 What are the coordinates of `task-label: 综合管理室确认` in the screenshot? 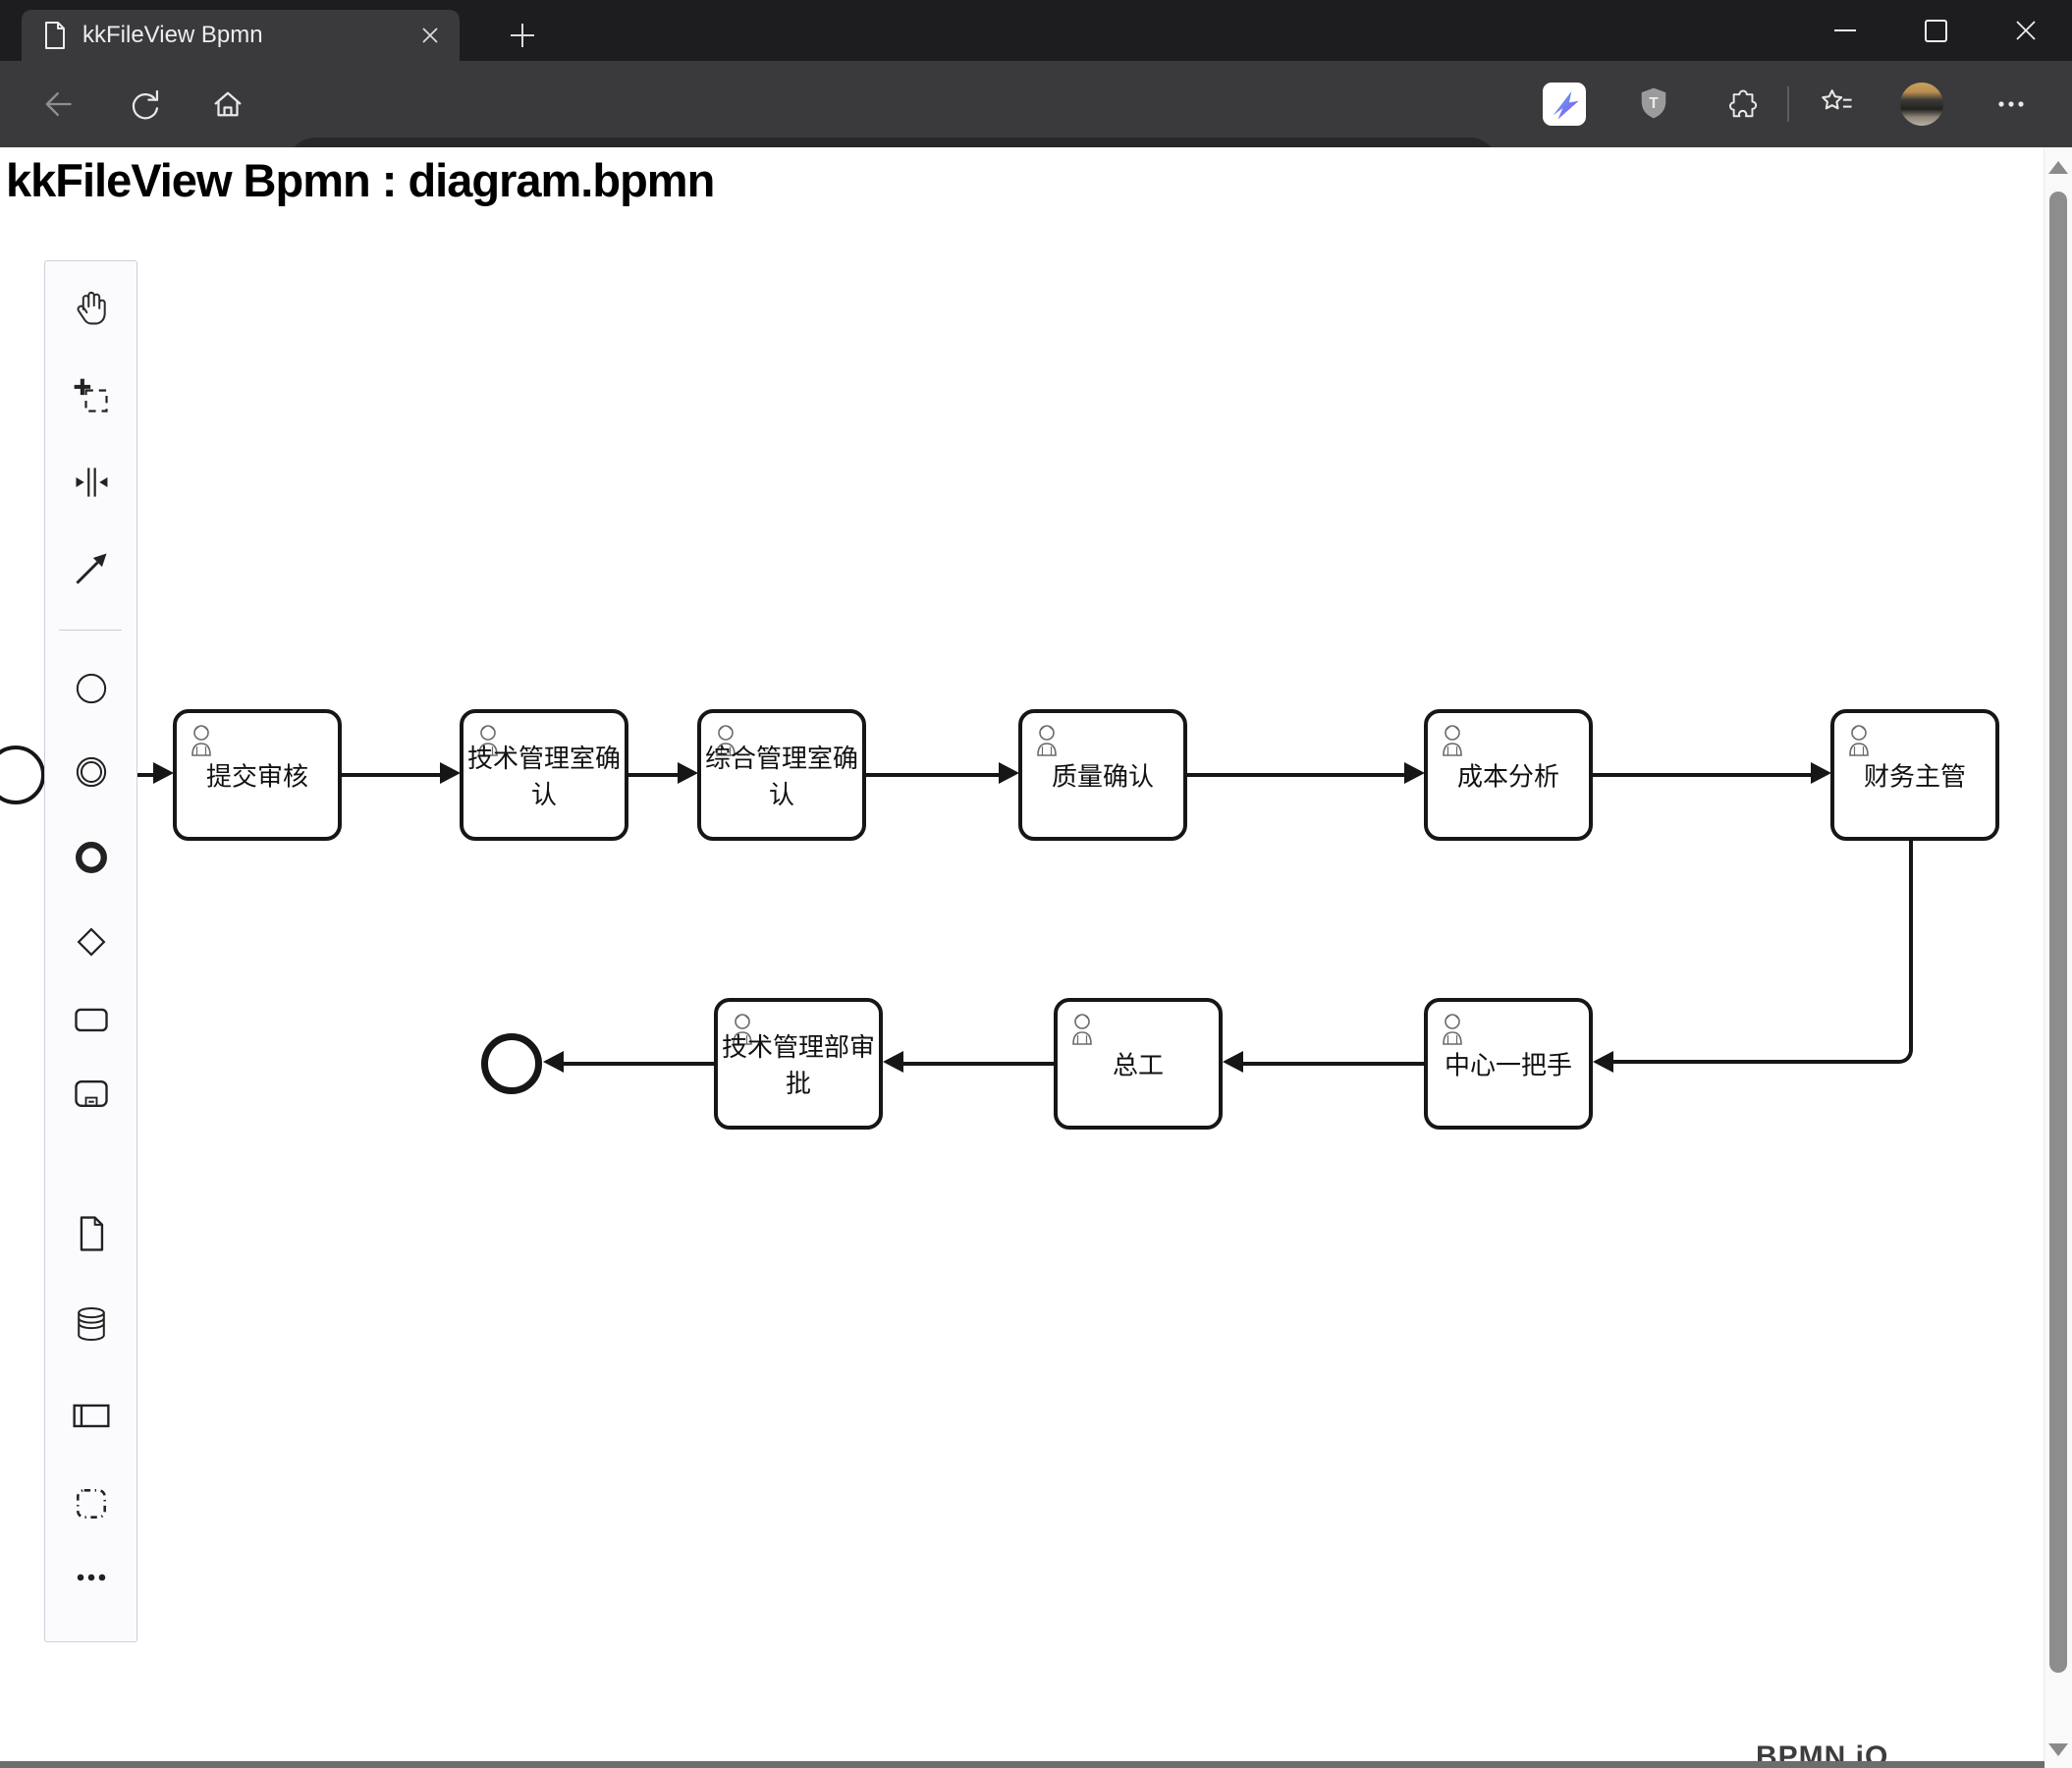 It's located at (782, 776).